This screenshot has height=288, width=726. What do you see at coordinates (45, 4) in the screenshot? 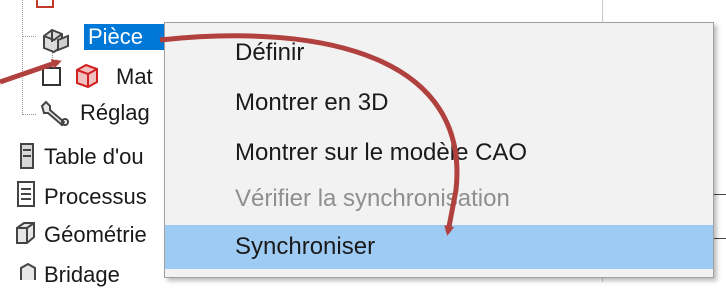
I see `partial-row-icon` at bounding box center [45, 4].